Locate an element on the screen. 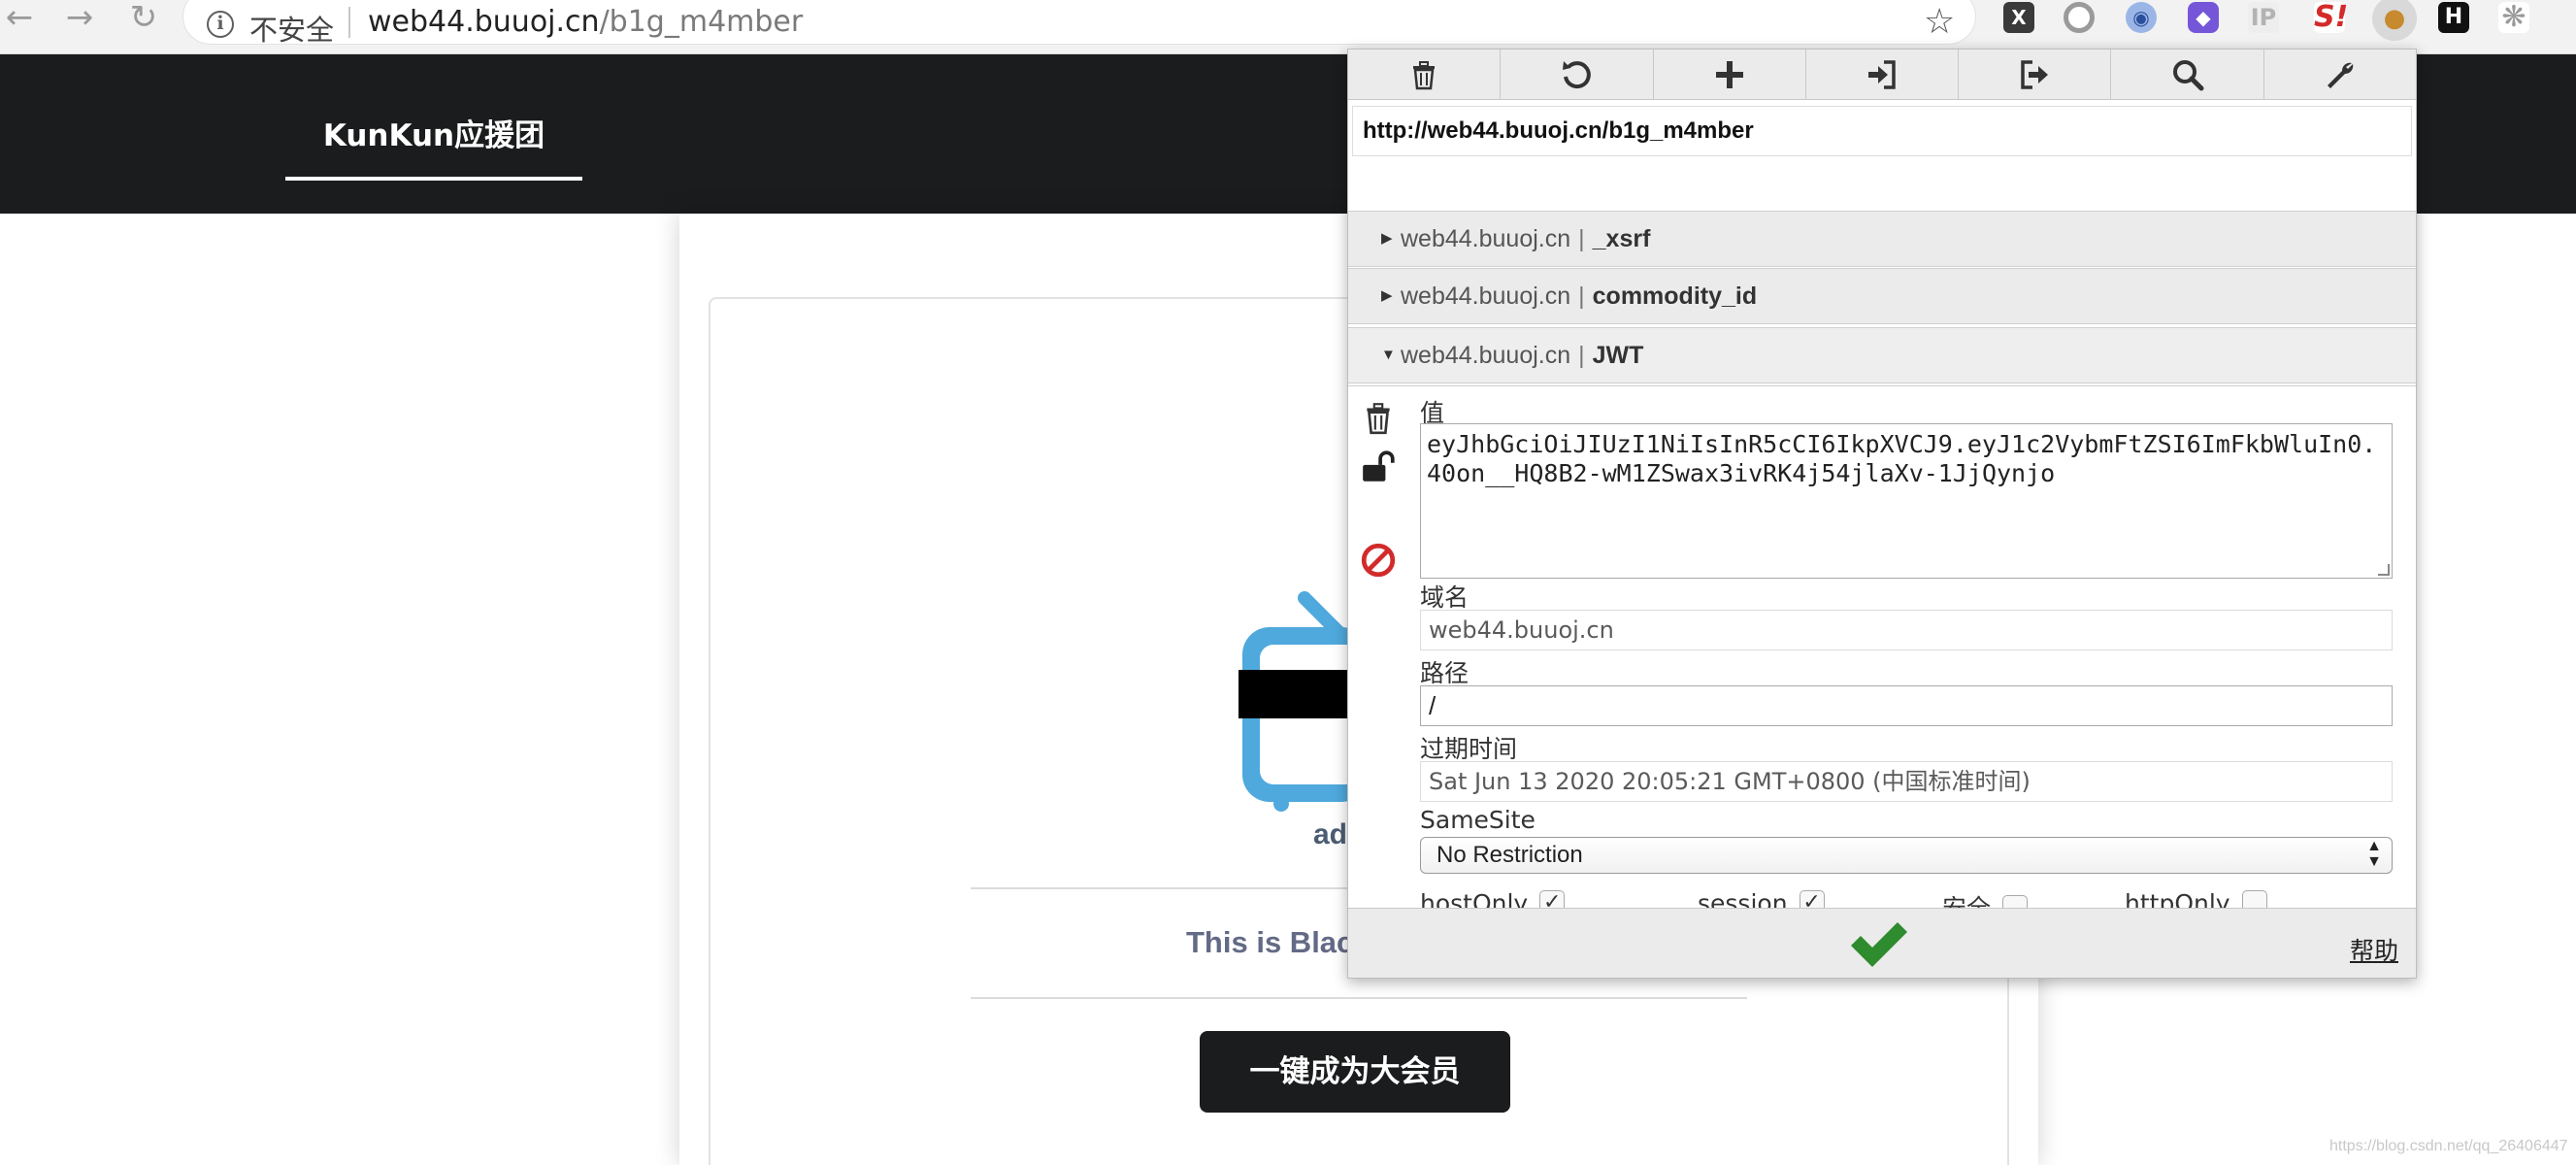 This screenshot has width=2576, height=1165. refresh-button is located at coordinates (1577, 75).